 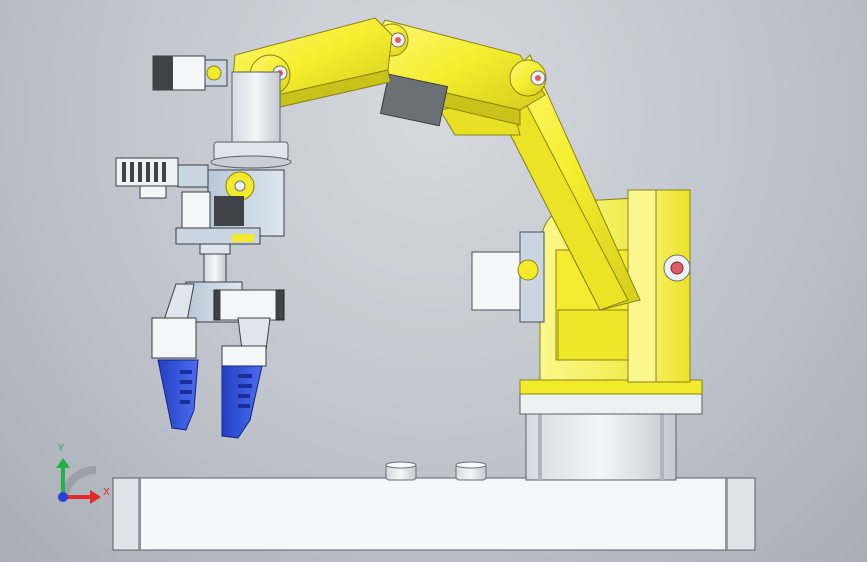 What do you see at coordinates (508, 277) in the screenshot?
I see `shoulder-servo` at bounding box center [508, 277].